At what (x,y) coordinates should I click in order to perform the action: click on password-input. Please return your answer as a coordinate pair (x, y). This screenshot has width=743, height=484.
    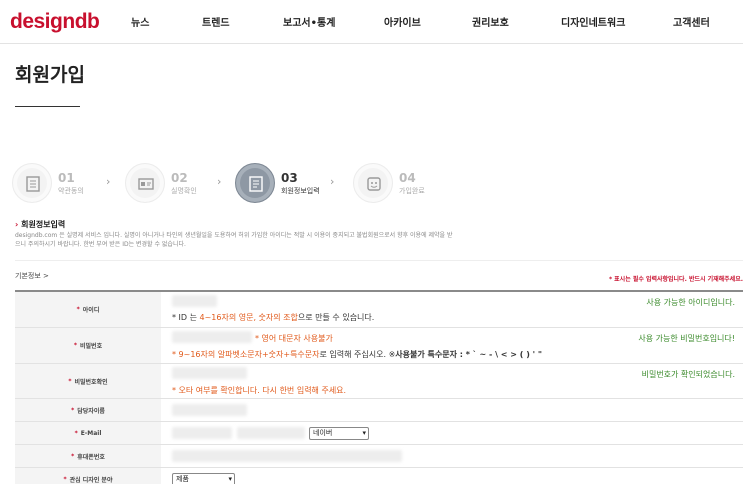
    Looking at the image, I should click on (212, 337).